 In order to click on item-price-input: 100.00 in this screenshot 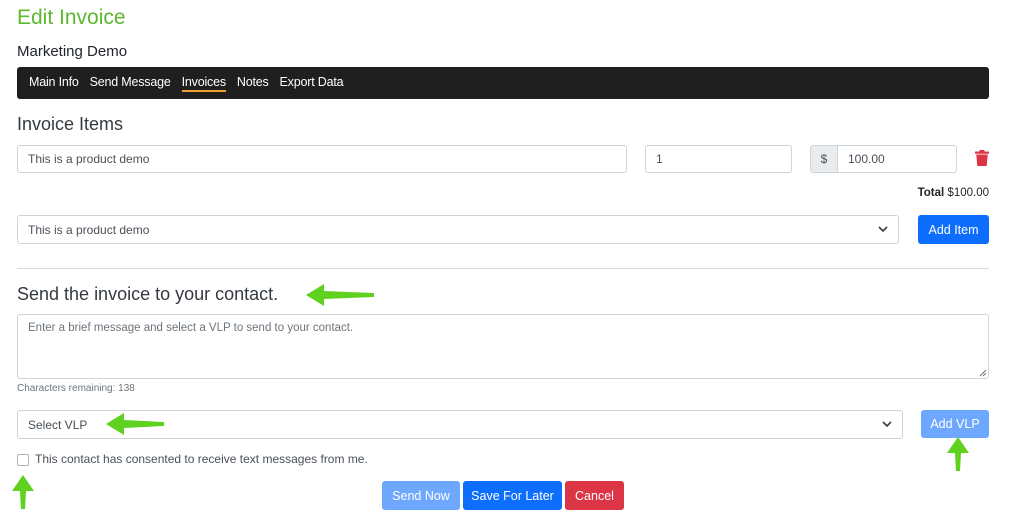, I will do `click(897, 159)`.